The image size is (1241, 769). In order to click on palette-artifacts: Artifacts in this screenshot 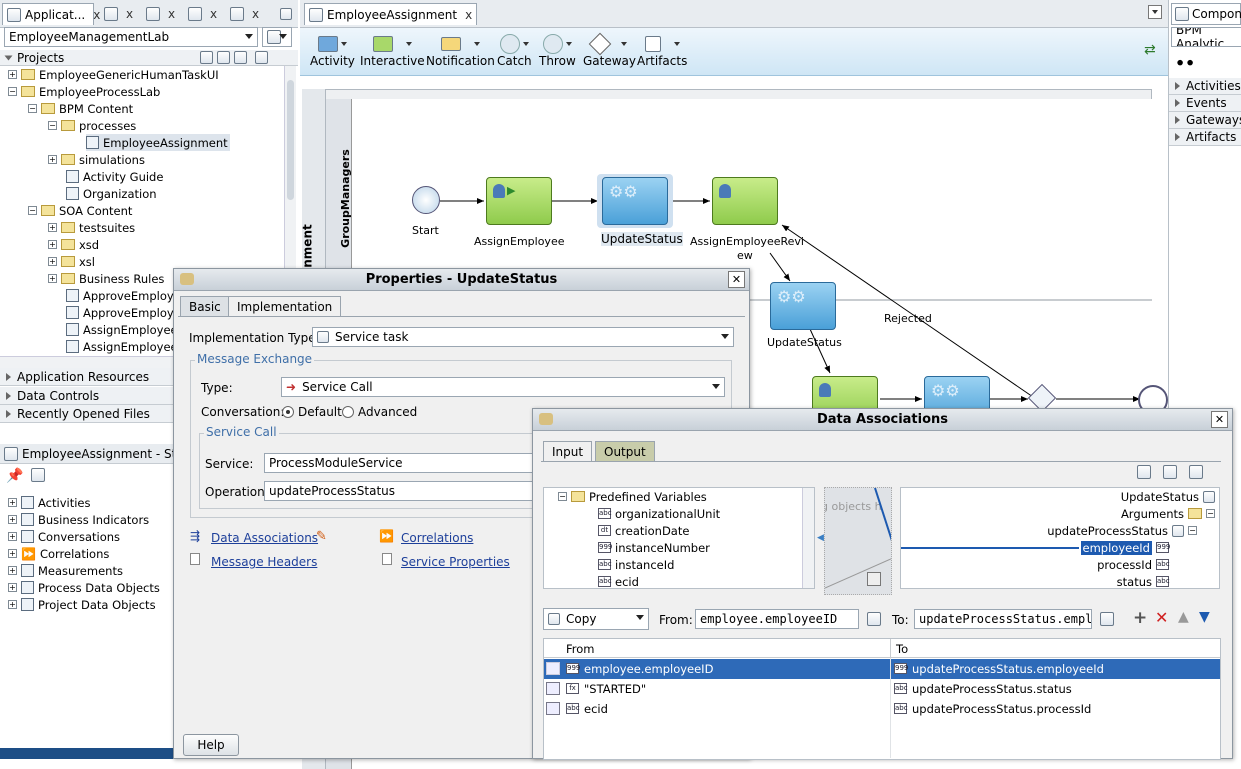, I will do `click(662, 51)`.